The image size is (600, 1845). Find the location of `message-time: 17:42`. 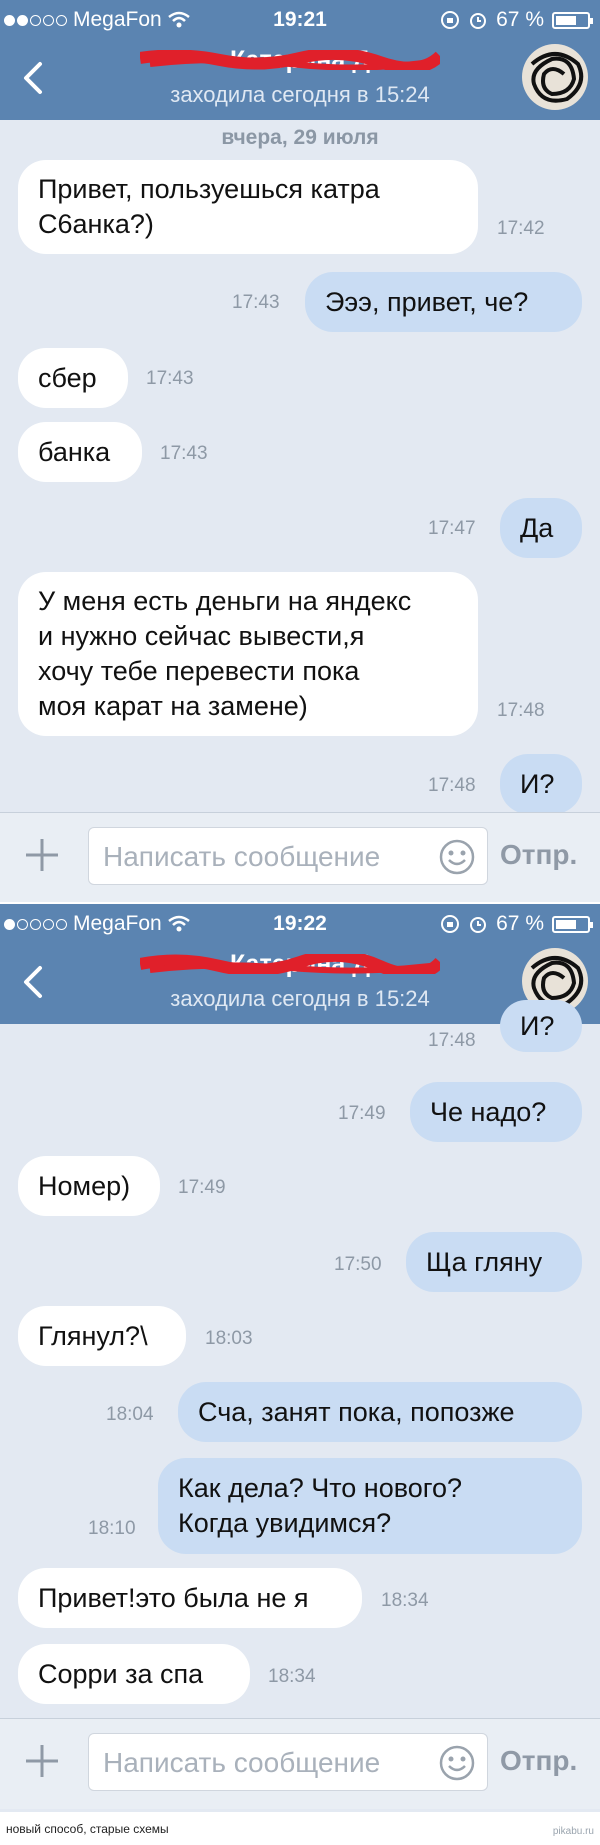

message-time: 17:42 is located at coordinates (521, 228).